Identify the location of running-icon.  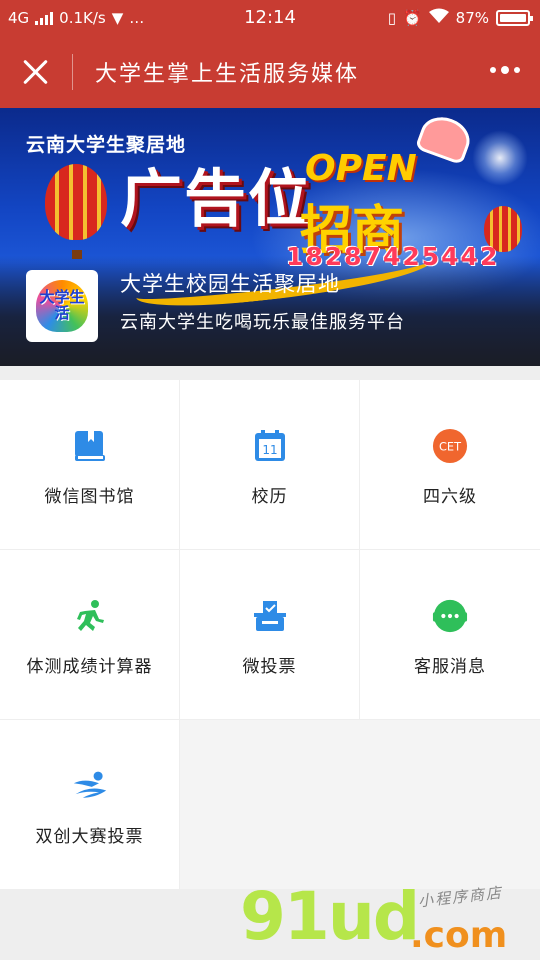
(90, 616).